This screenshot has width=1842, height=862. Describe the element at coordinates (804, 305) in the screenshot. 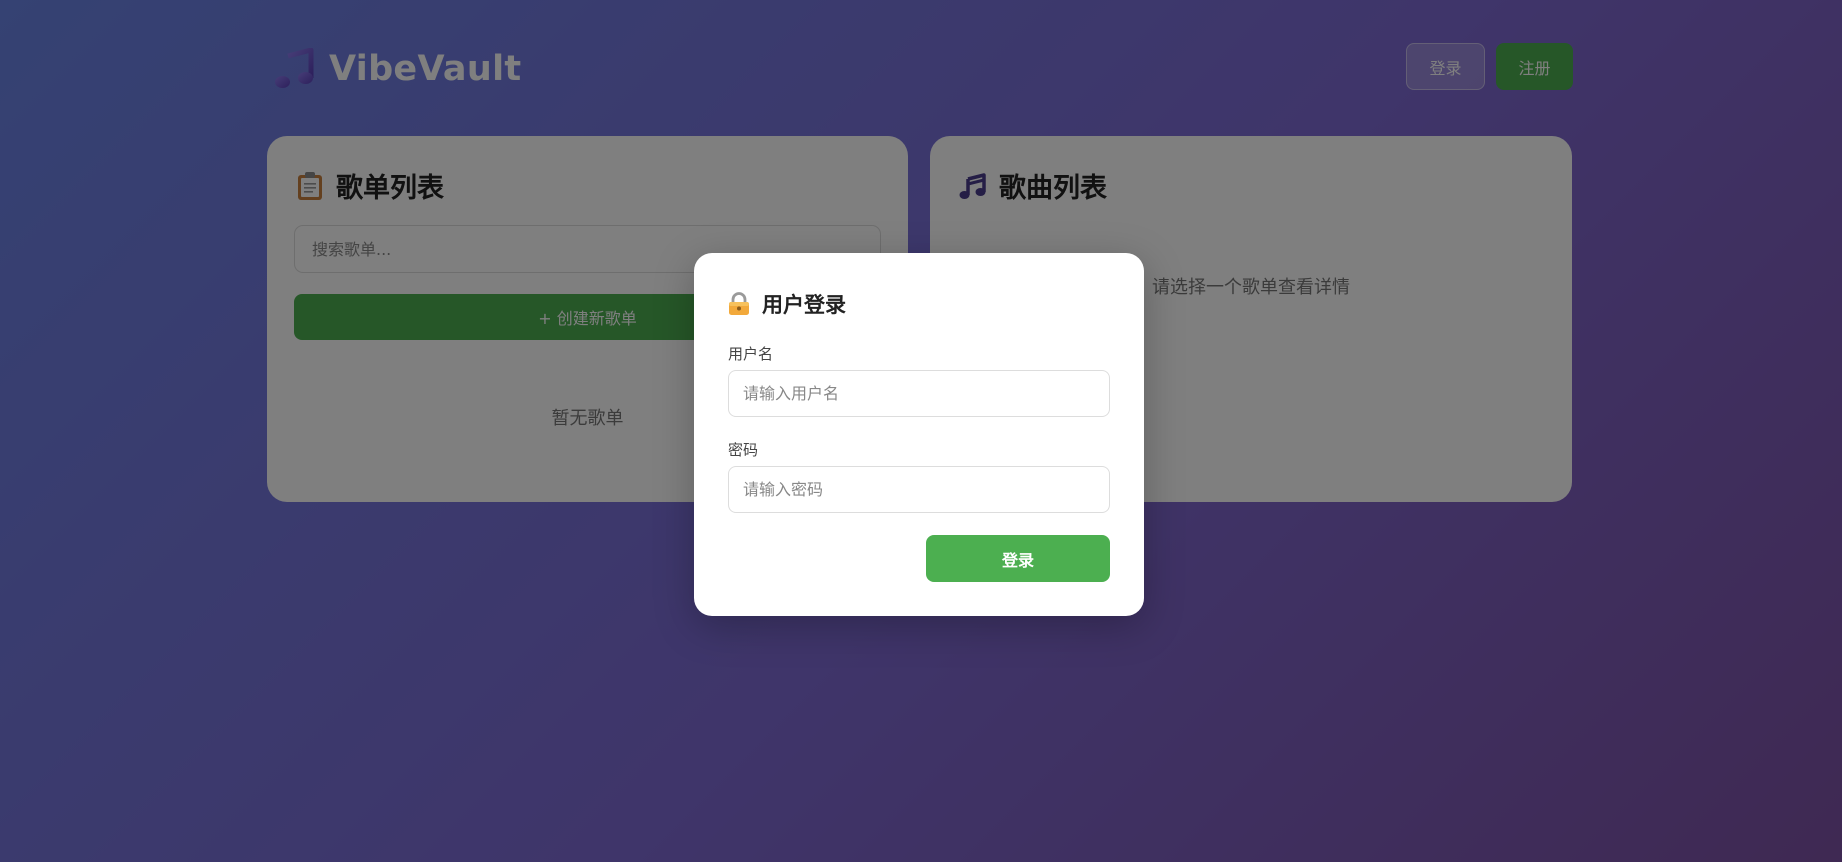

I see `login-title: 用户登录` at that location.